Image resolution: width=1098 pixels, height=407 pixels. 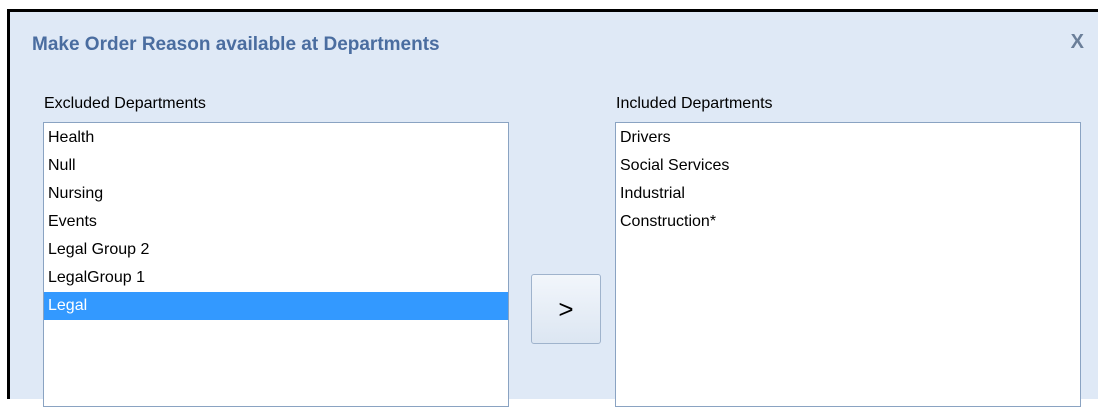 I want to click on list-item: LegalGroup 1, so click(x=276, y=278).